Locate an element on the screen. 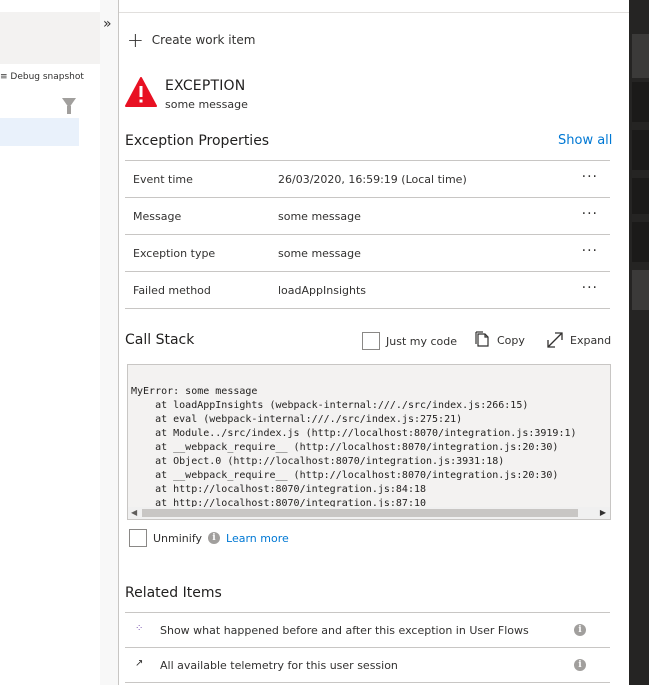  property-key: Exception type is located at coordinates (174, 253).